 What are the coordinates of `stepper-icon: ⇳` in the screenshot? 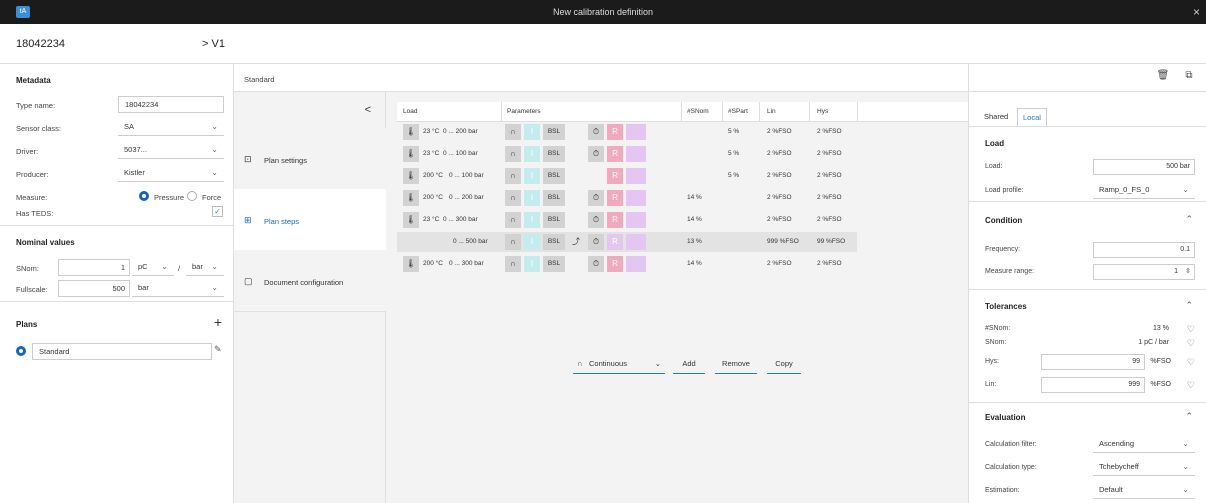 It's located at (1188, 272).